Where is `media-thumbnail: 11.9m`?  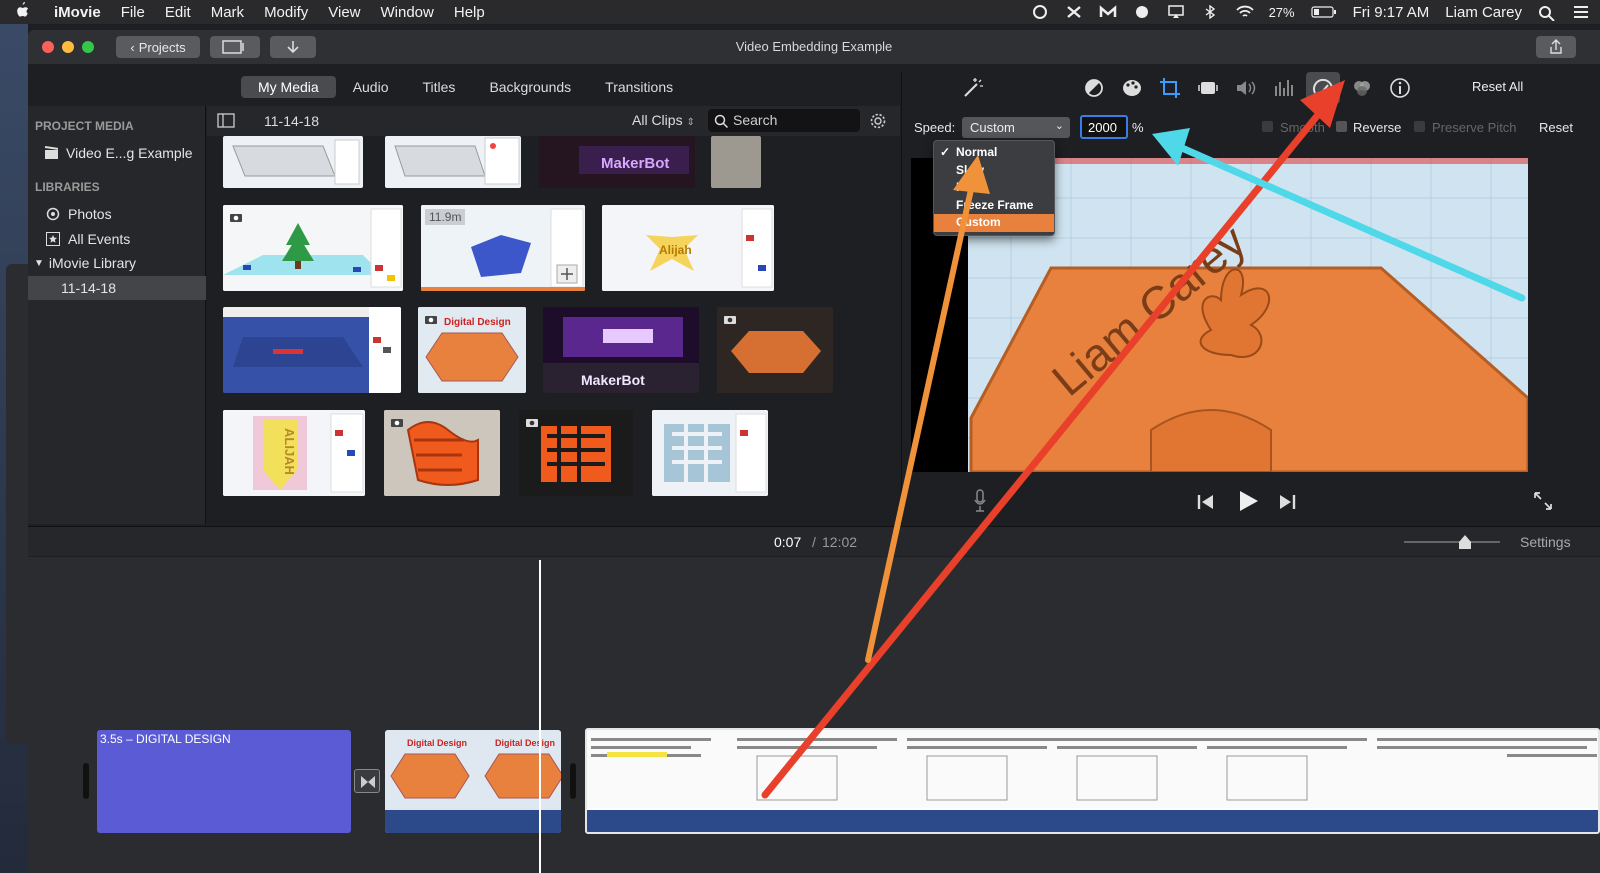 media-thumbnail: 11.9m is located at coordinates (503, 248).